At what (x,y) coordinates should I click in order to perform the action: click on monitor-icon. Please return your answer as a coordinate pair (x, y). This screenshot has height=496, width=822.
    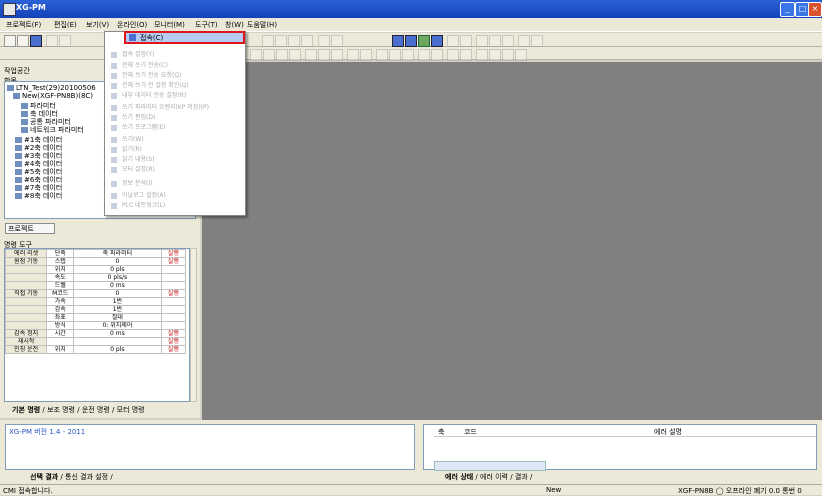
    Looking at the image, I should click on (324, 41).